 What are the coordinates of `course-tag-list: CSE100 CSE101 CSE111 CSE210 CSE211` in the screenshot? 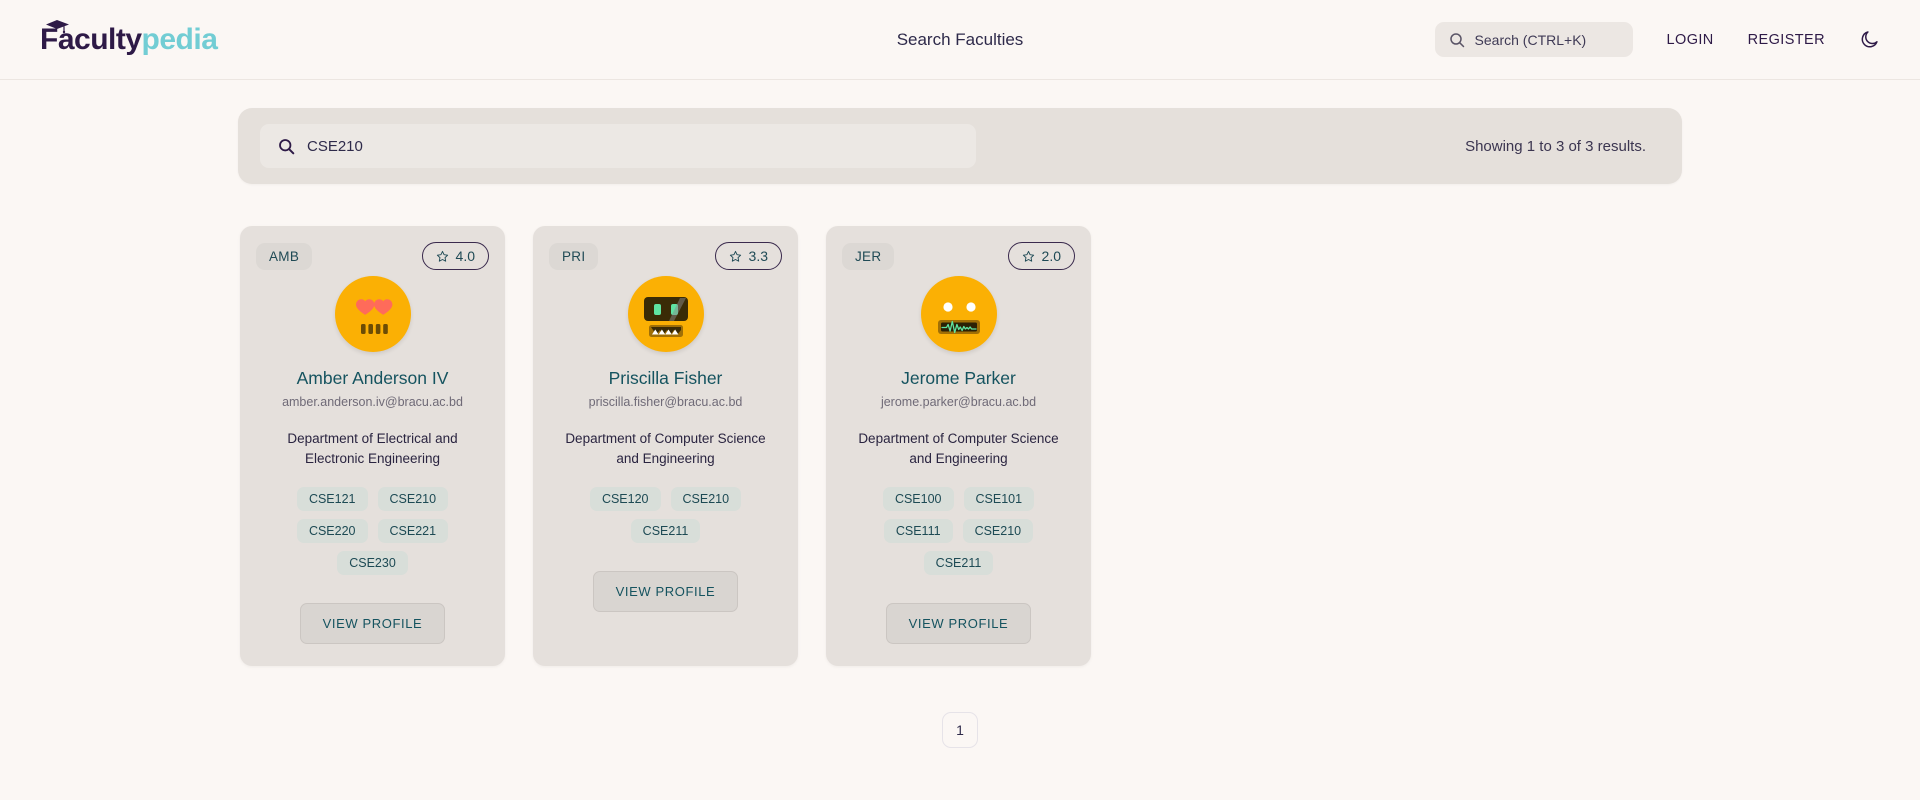 It's located at (959, 531).